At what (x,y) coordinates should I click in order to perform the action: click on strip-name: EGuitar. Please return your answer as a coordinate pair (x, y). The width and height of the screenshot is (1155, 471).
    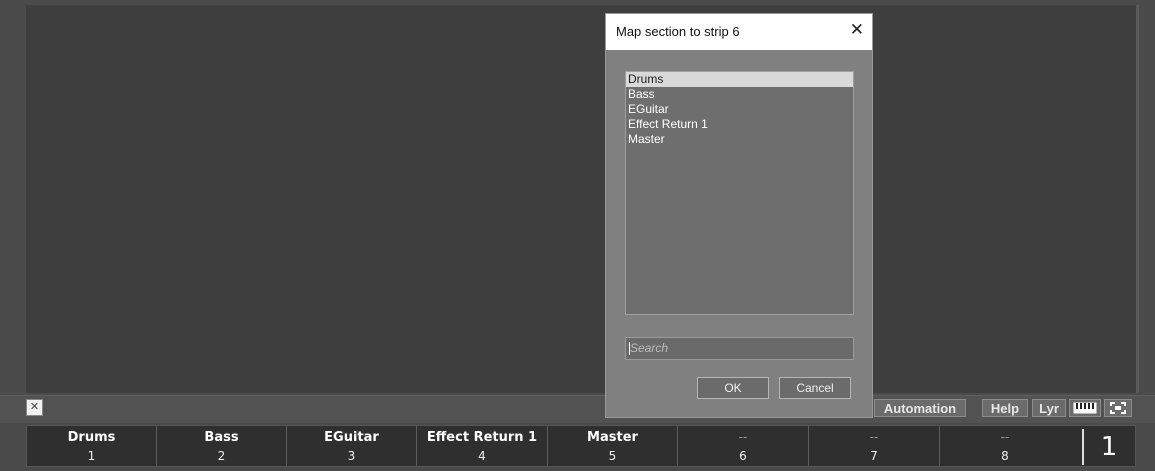
    Looking at the image, I should click on (351, 437).